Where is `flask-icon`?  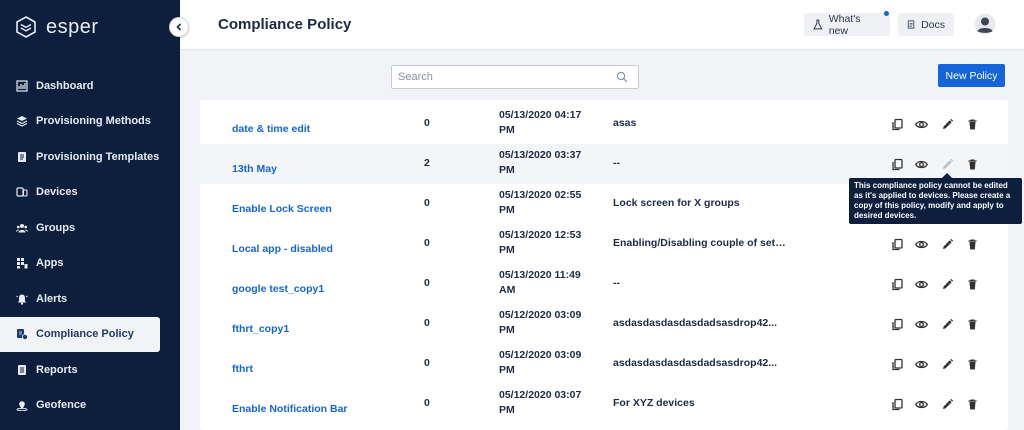 flask-icon is located at coordinates (818, 24).